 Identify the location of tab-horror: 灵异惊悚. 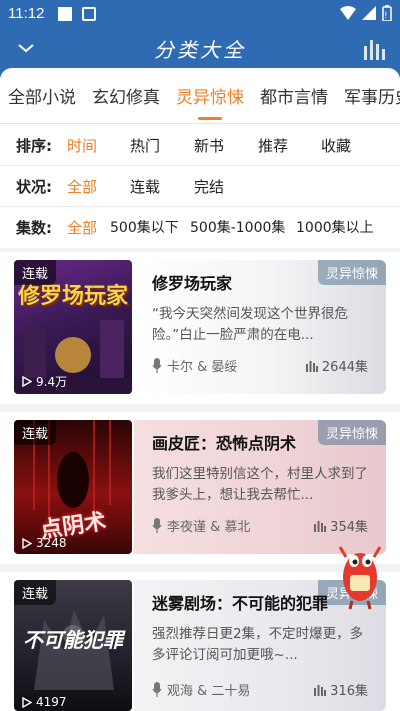
(210, 98).